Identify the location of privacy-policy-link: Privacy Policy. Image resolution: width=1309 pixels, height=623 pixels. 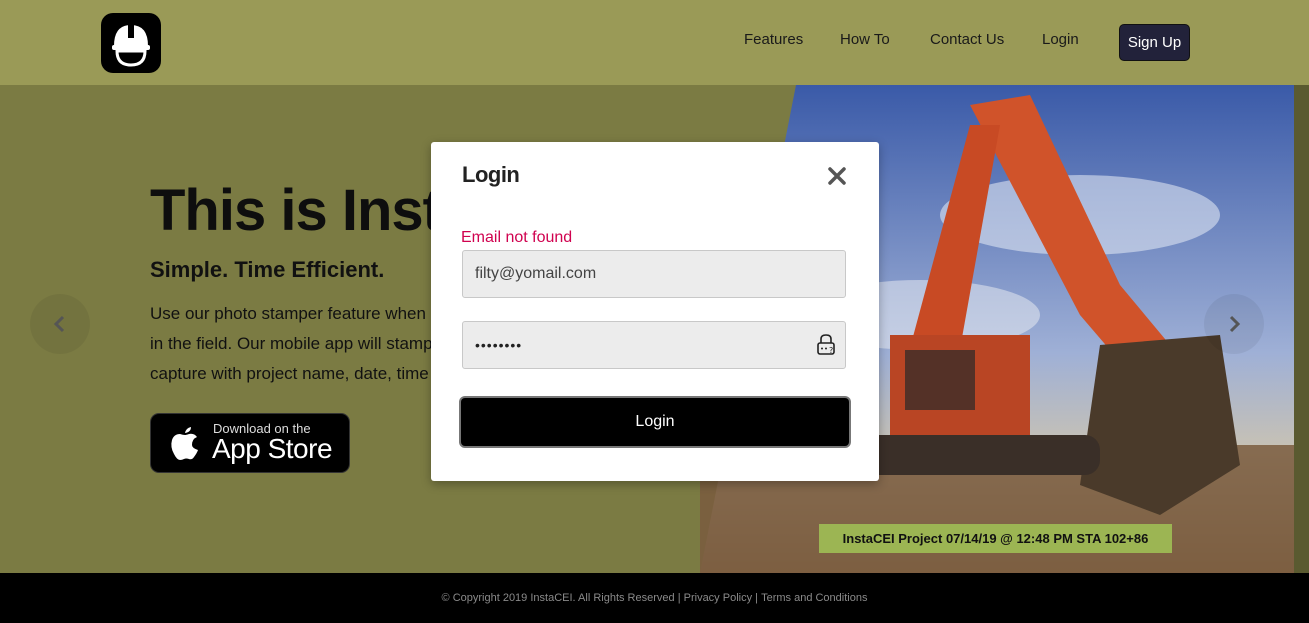
(718, 598).